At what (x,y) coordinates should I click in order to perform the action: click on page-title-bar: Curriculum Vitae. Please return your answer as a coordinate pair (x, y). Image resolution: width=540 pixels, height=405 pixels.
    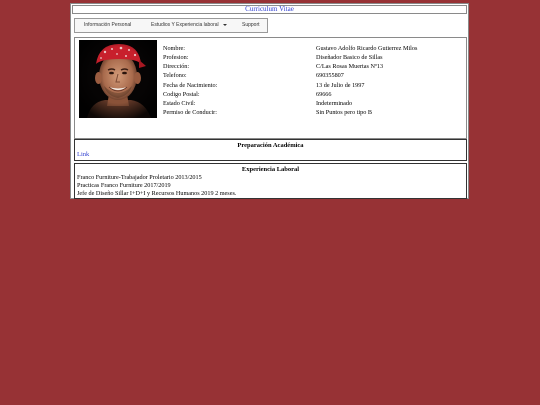
    Looking at the image, I should click on (269, 9).